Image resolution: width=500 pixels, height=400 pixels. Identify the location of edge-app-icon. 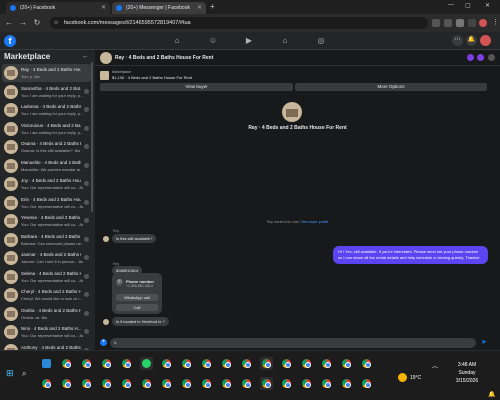
(46, 363).